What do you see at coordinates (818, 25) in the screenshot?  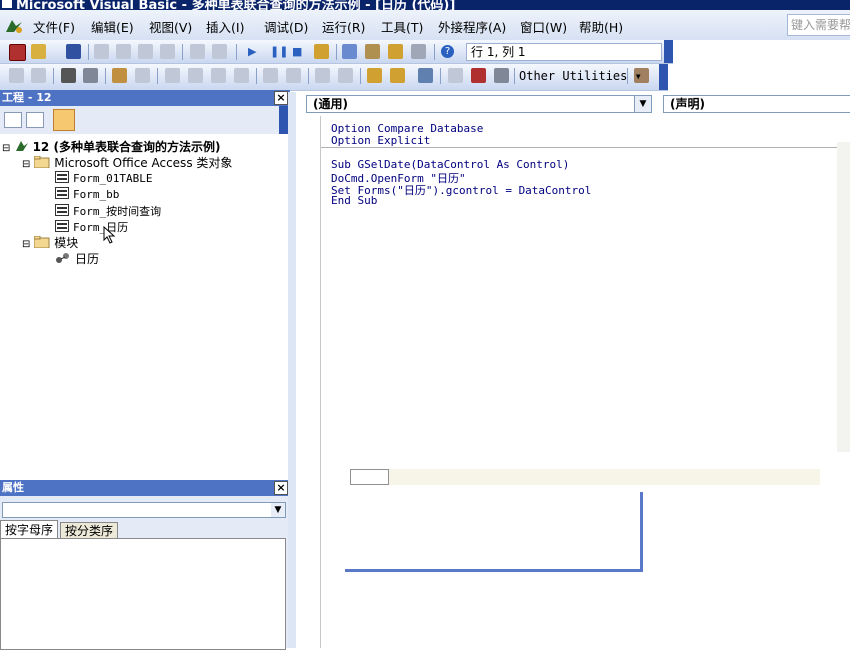 I see `help-search-input: 键入需要帮` at bounding box center [818, 25].